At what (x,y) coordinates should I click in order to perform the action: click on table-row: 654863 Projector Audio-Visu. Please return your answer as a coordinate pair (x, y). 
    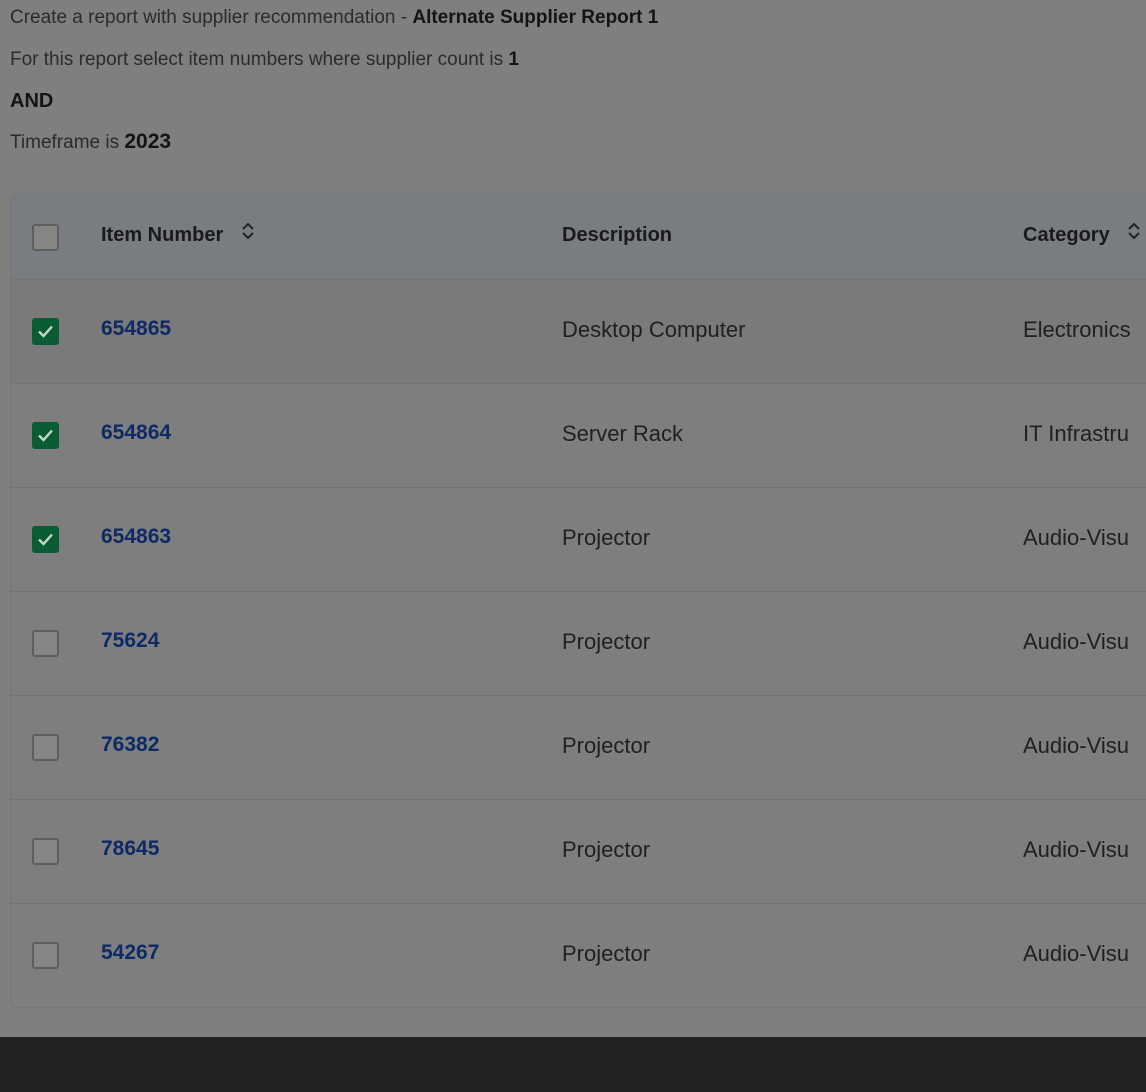
    Looking at the image, I should click on (578, 540).